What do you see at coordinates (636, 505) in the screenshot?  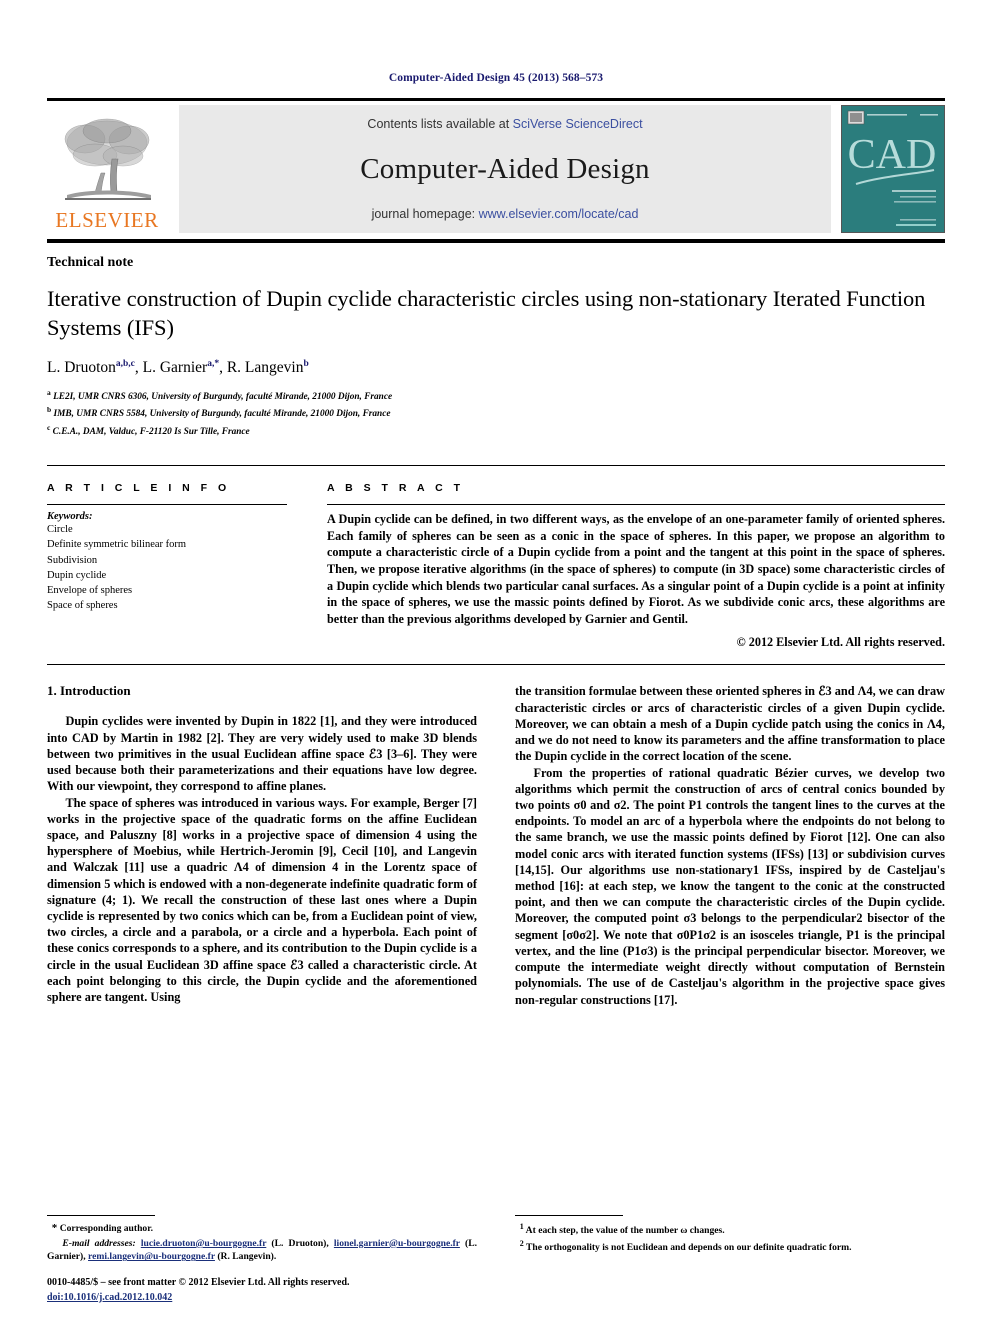 I see `abstract-rule` at bounding box center [636, 505].